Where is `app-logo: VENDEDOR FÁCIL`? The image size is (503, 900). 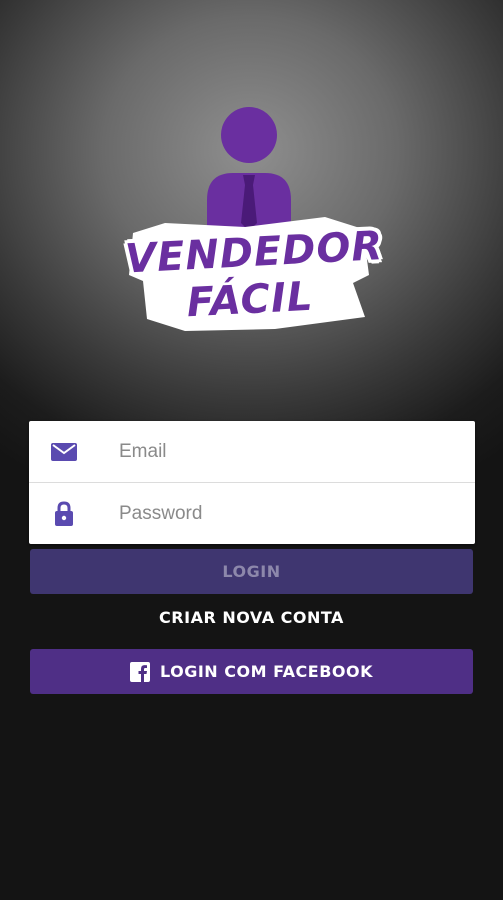
app-logo: VENDEDOR FÁCIL is located at coordinates (254, 220).